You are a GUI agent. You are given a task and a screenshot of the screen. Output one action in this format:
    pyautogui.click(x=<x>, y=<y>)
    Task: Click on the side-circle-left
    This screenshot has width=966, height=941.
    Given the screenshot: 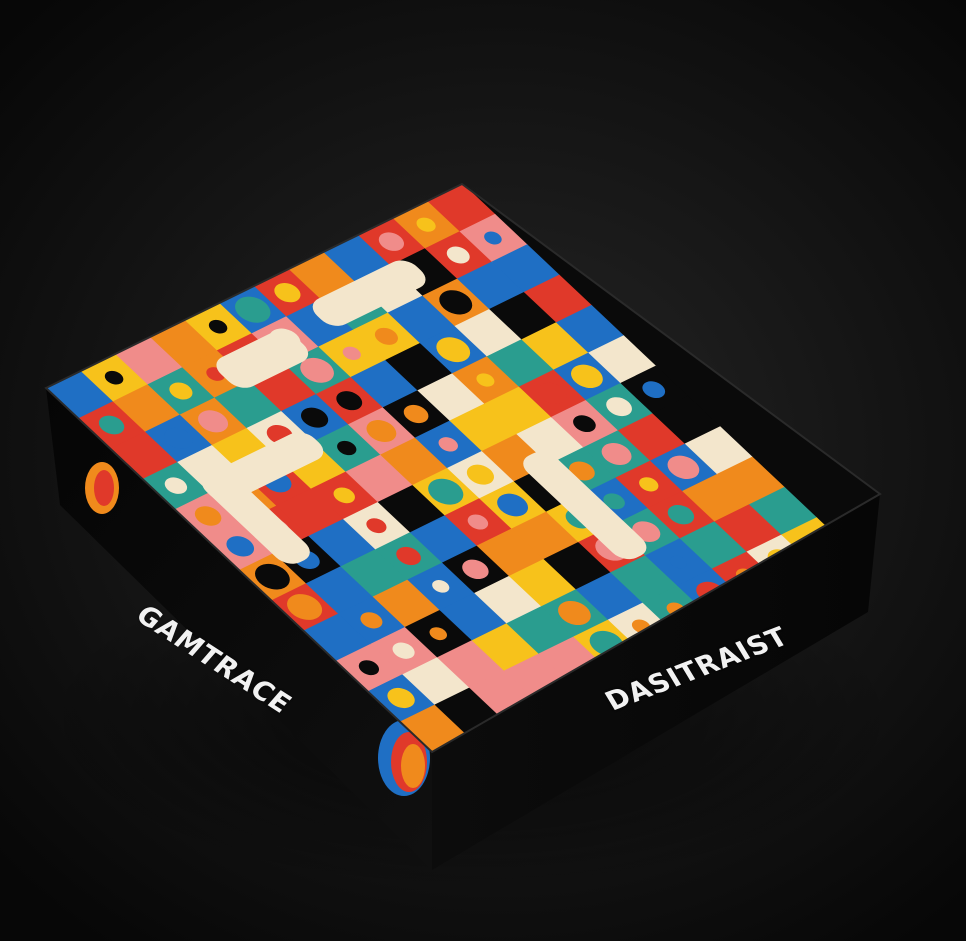 What is the action you would take?
    pyautogui.click(x=102, y=488)
    